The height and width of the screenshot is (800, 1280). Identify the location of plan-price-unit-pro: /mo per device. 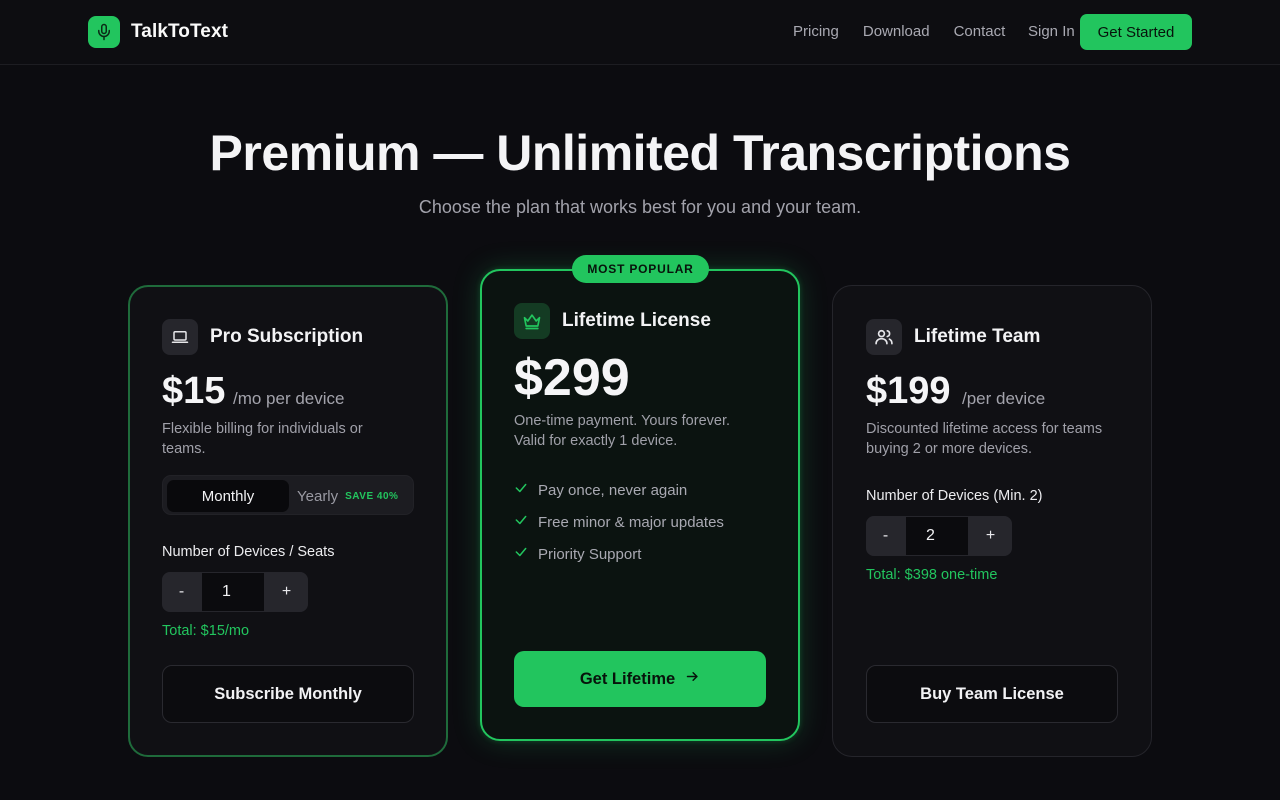
(289, 398).